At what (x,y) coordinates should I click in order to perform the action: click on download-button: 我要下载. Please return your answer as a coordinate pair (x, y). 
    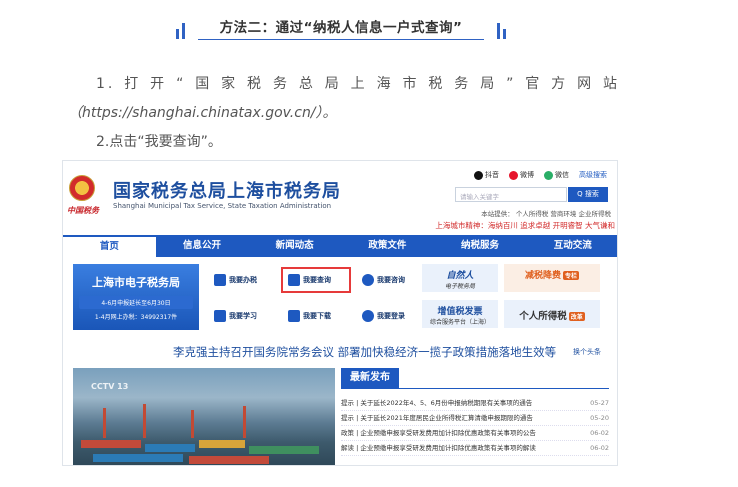
    Looking at the image, I should click on (316, 316).